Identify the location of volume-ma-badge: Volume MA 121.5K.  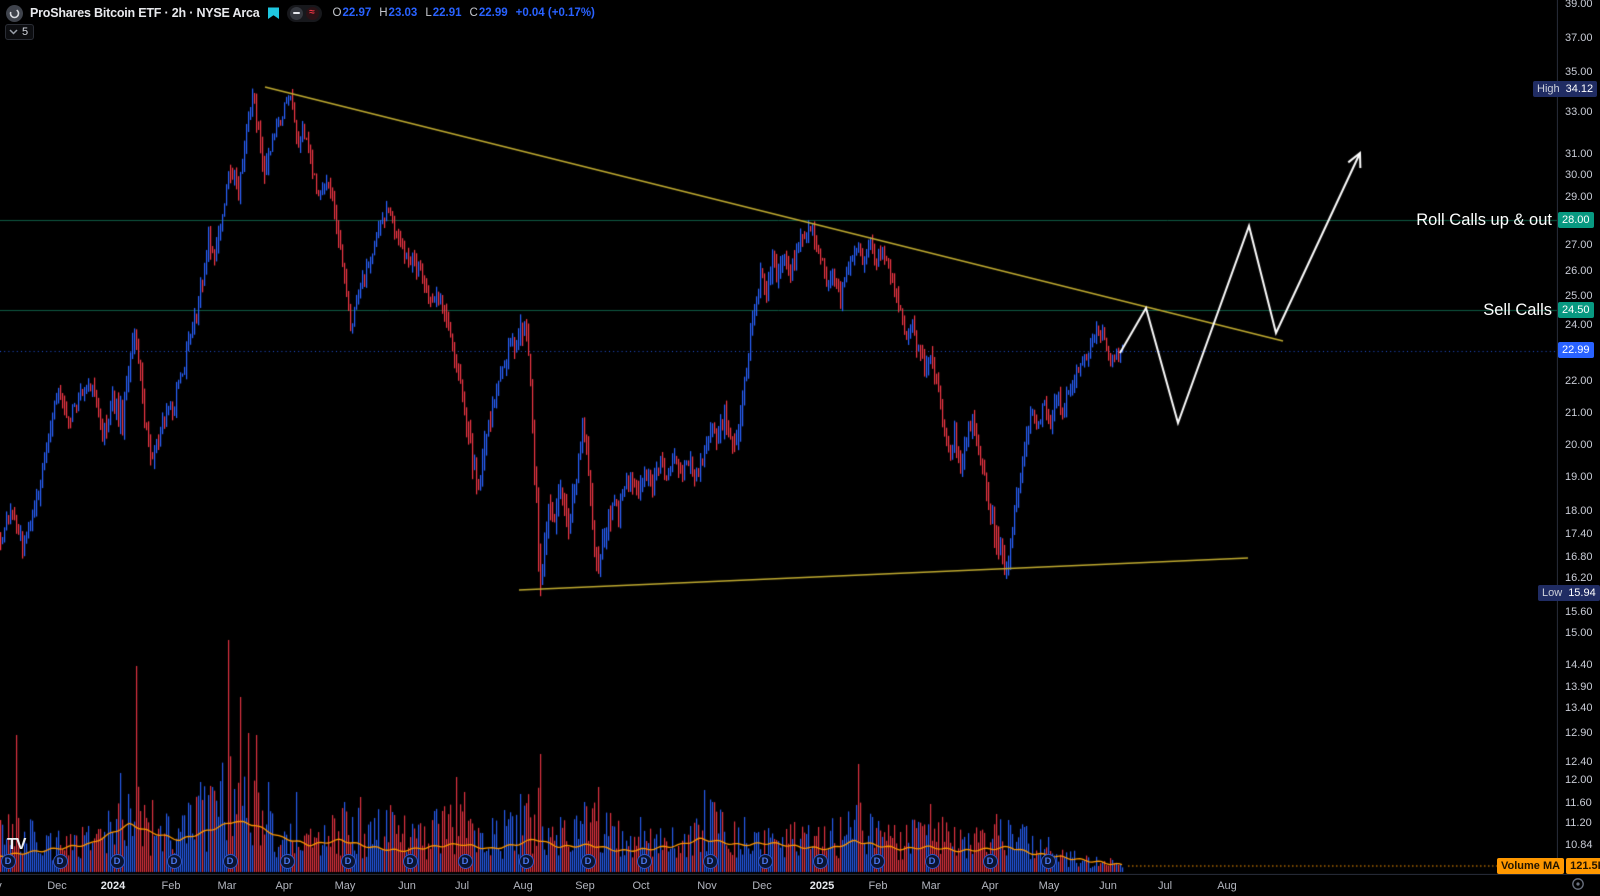
(1548, 866).